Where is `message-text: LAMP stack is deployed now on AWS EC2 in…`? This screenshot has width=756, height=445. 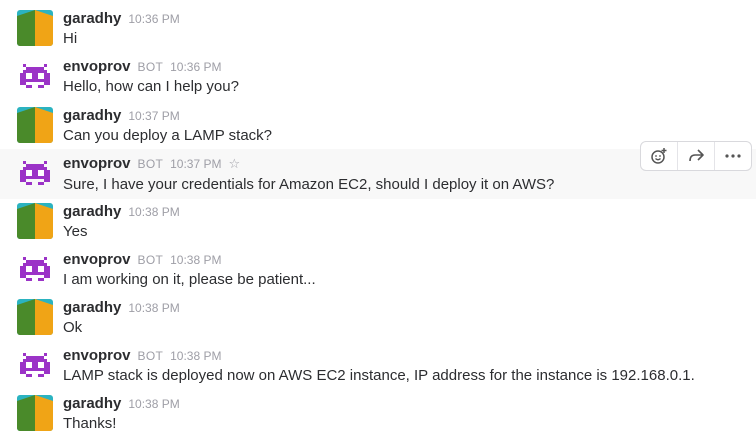
message-text: LAMP stack is deployed now on AWS EC2 in… is located at coordinates (379, 375).